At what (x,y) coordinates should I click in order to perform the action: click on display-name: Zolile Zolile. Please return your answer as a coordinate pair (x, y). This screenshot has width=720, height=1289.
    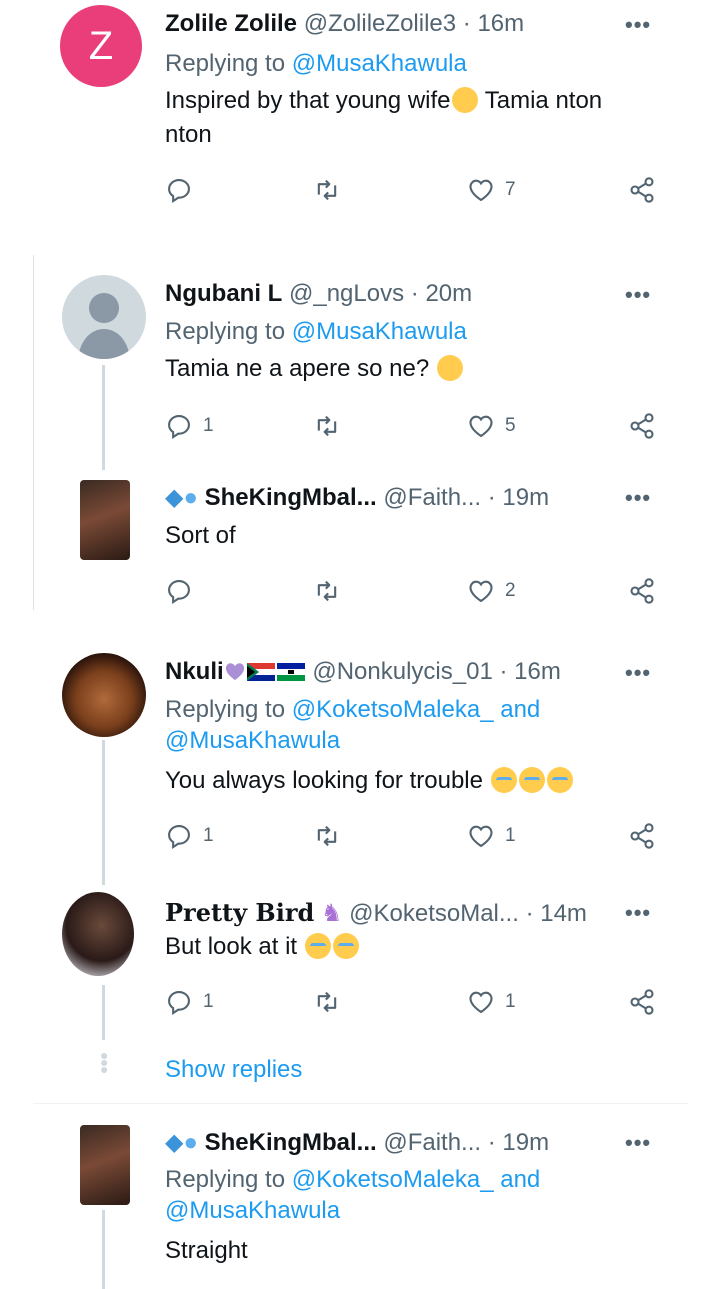
    Looking at the image, I should click on (231, 23).